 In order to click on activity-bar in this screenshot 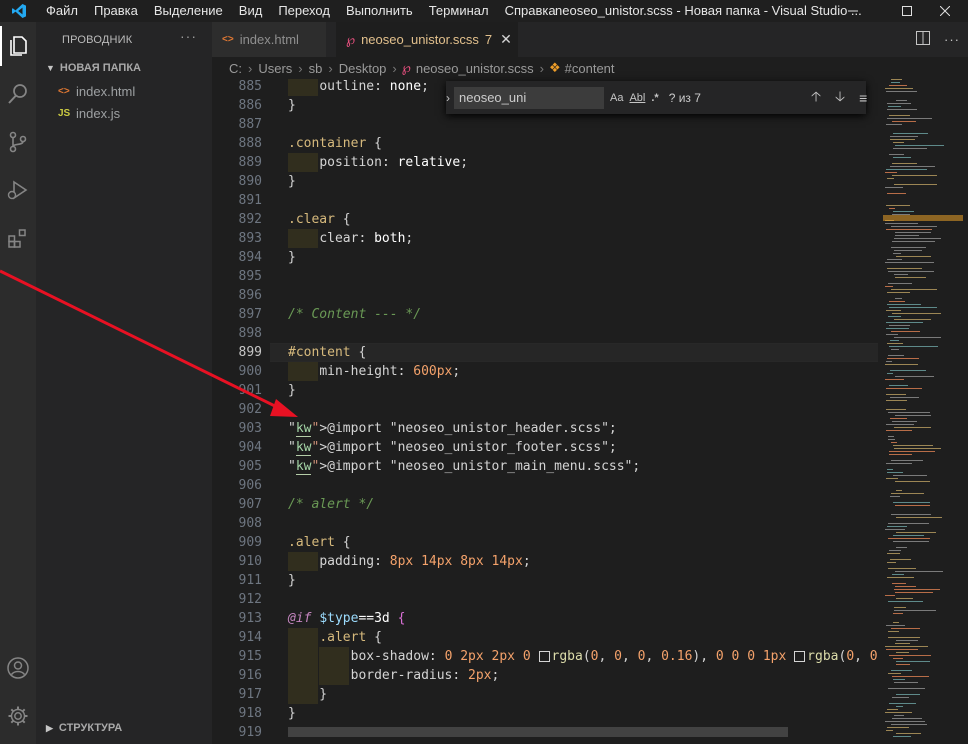, I will do `click(18, 383)`.